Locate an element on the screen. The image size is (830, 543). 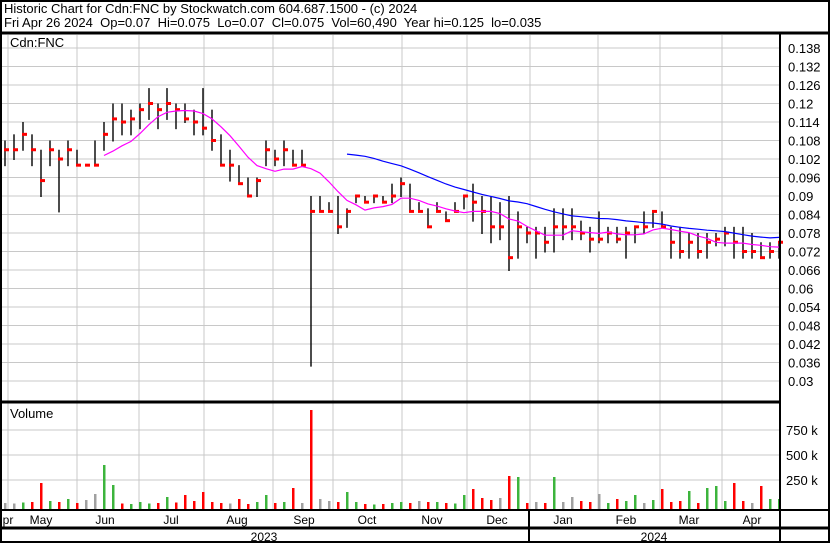
price-tick-label: 0.084 is located at coordinates (804, 215).